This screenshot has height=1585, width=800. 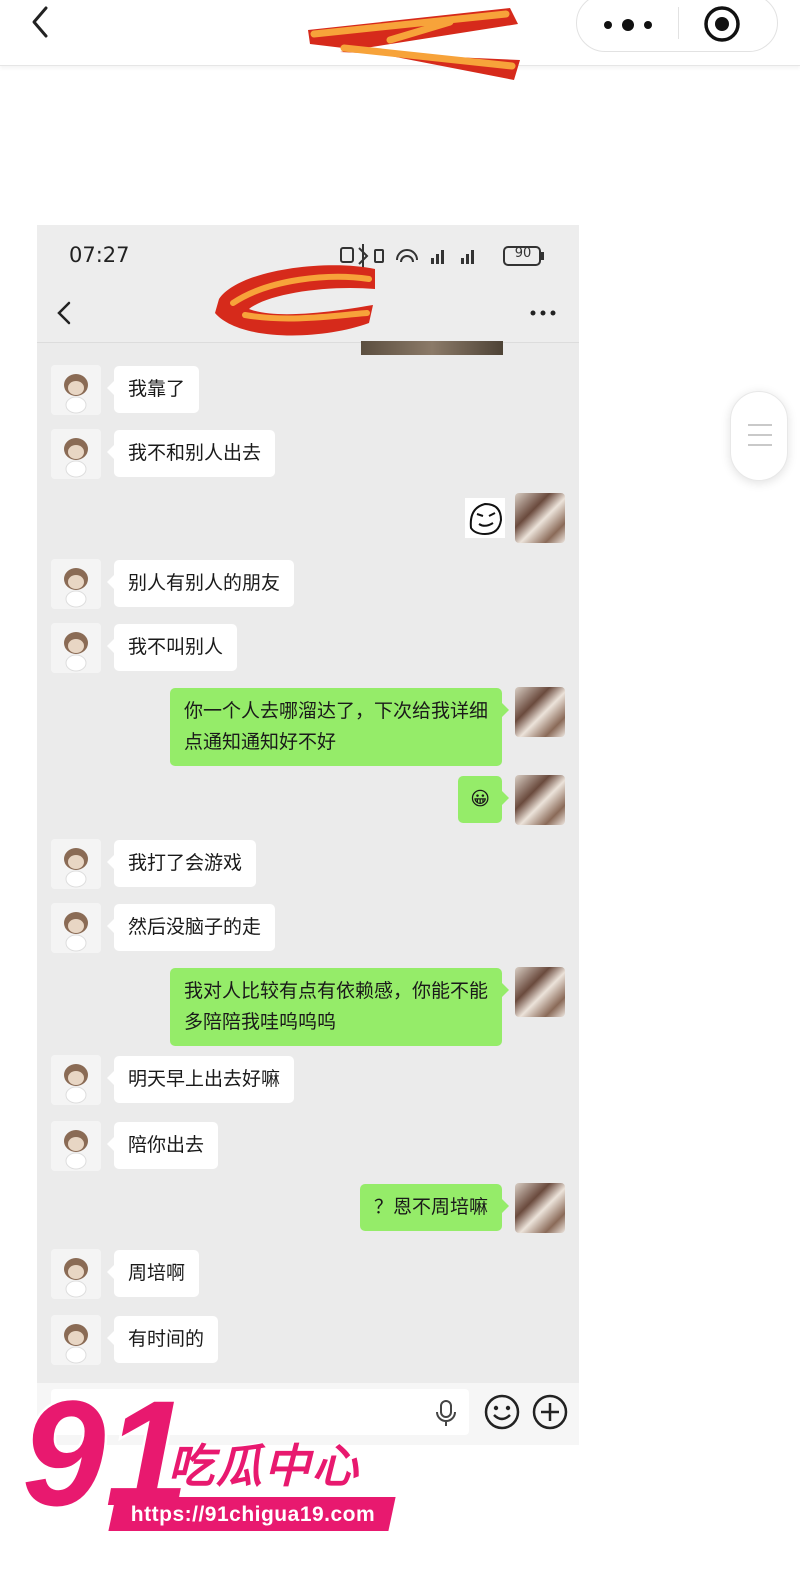 What do you see at coordinates (308, 929) in the screenshot?
I see `chat-message: 然后没脑子的走` at bounding box center [308, 929].